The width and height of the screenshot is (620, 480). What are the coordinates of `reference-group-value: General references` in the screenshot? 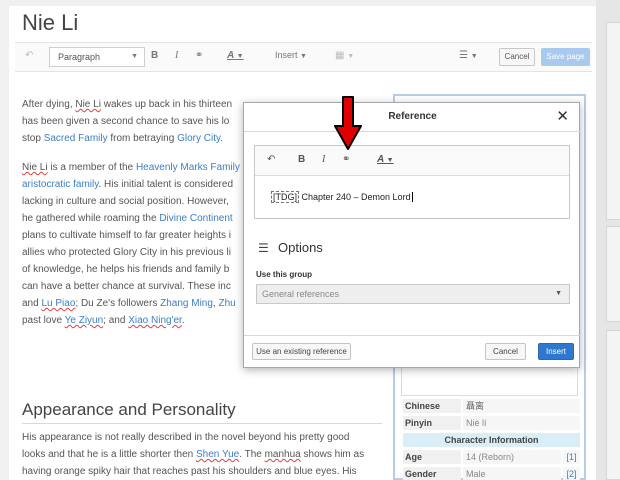 It's located at (301, 294).